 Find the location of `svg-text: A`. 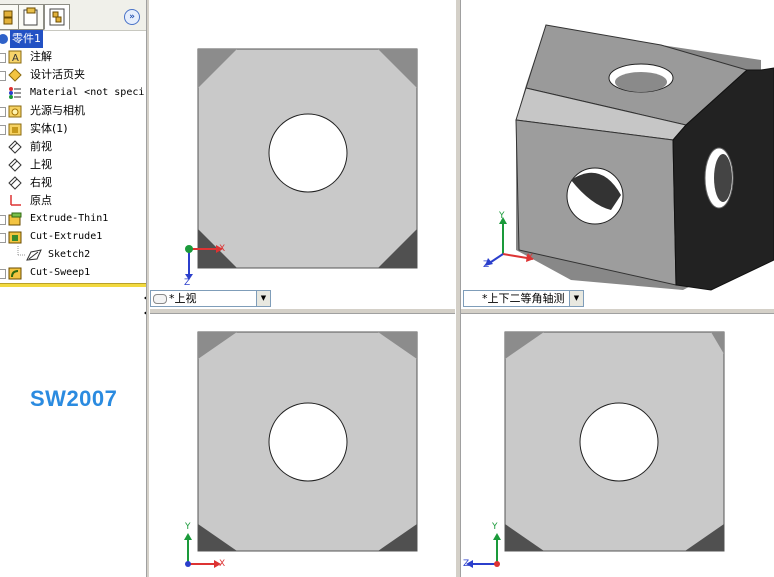

svg-text: A is located at coordinates (15, 58).